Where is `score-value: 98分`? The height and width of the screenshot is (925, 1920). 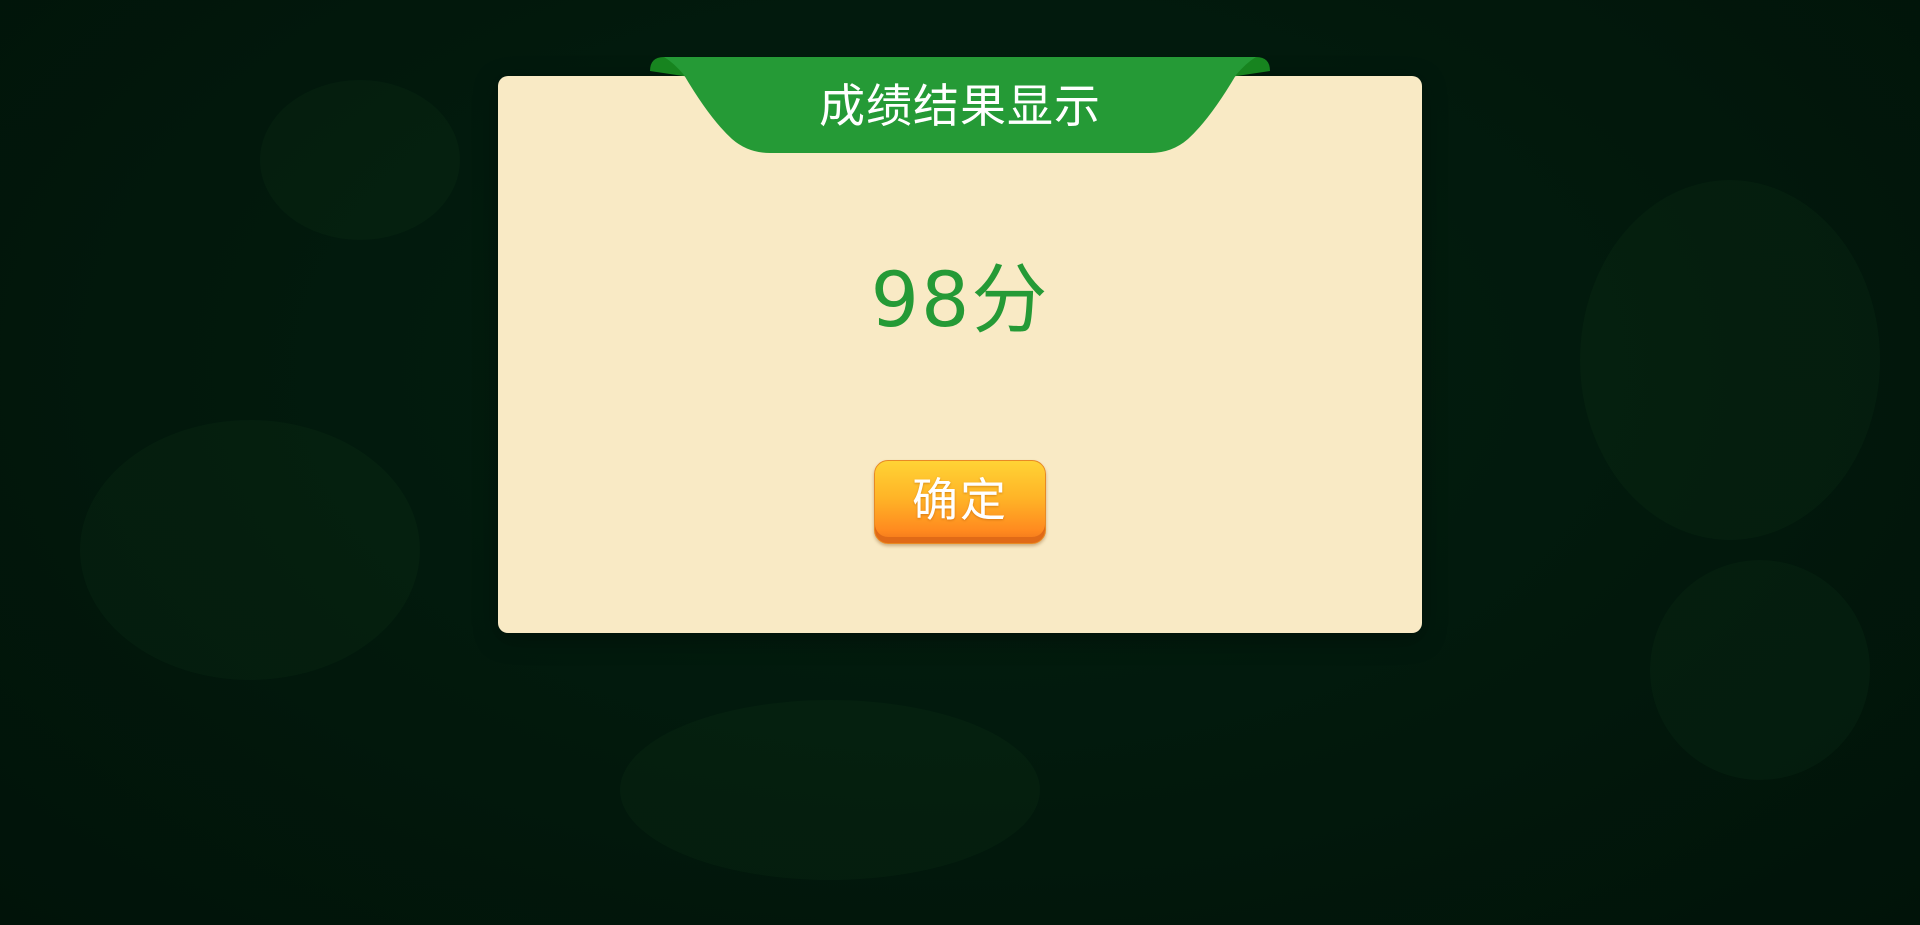
score-value: 98分 is located at coordinates (960, 299).